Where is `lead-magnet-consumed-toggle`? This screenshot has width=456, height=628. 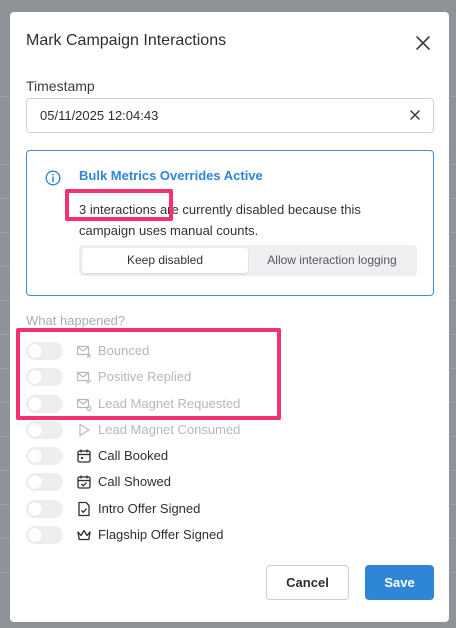
lead-magnet-consumed-toggle is located at coordinates (44, 430).